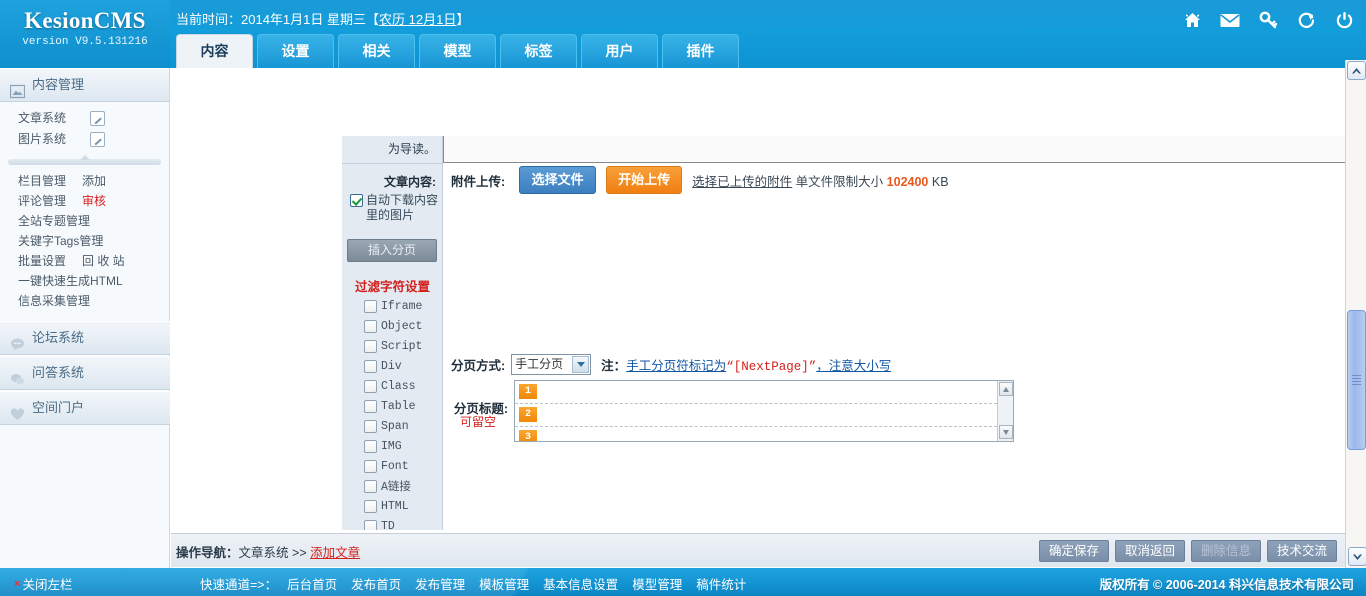 The height and width of the screenshot is (596, 1366). I want to click on auto-download-images-option: 自动下载内容里的图片, so click(392, 208).